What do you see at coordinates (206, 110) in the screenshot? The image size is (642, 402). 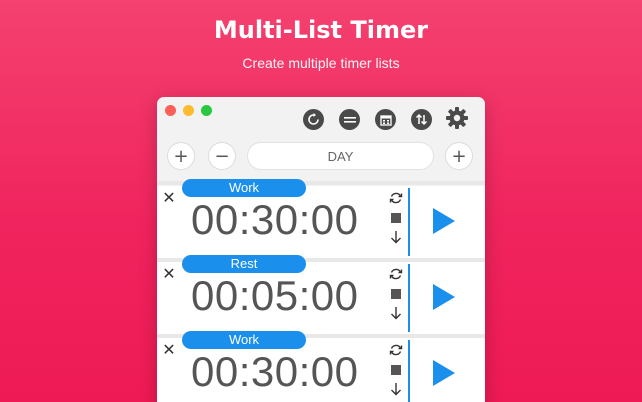 I see `zoom-window-button` at bounding box center [206, 110].